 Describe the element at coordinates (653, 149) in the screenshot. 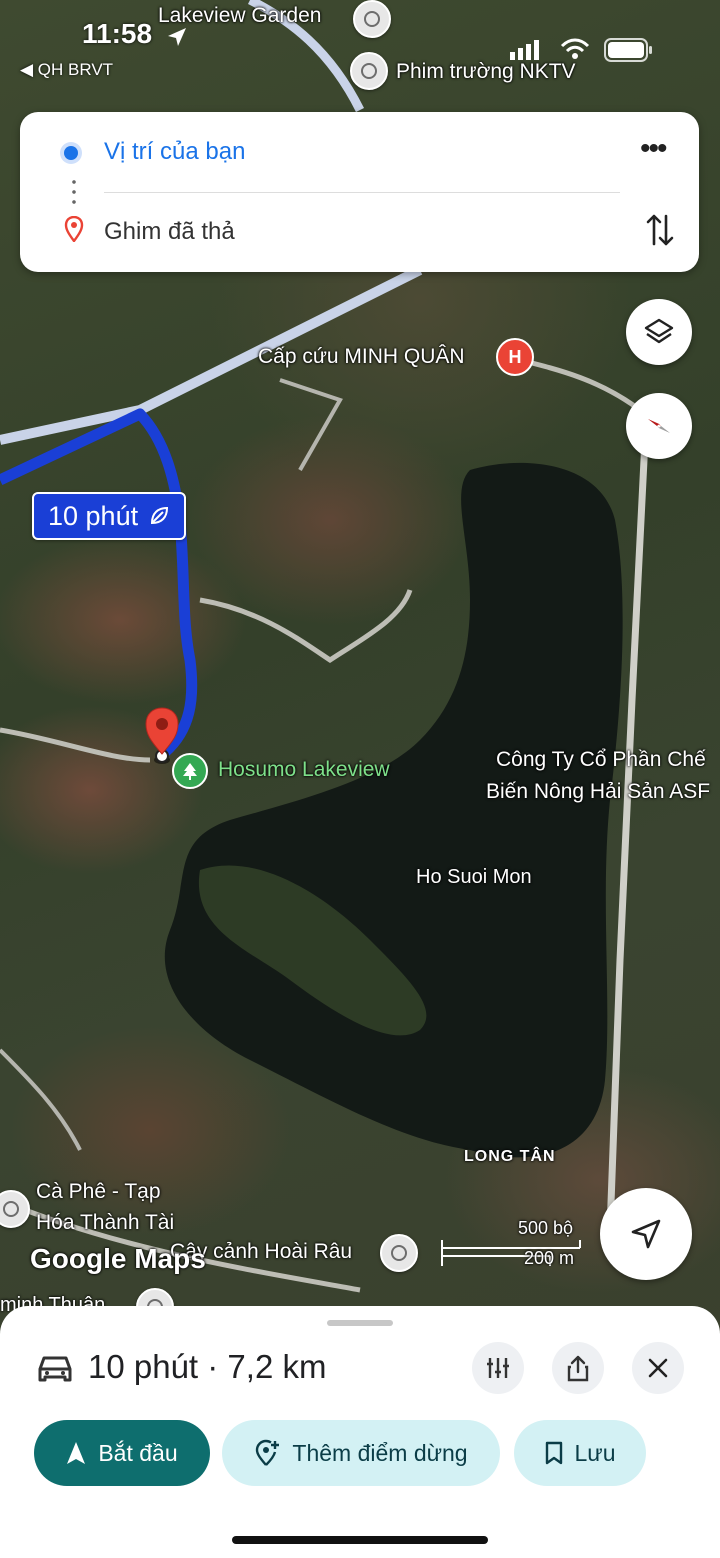

I see `more-options-icon: •••` at that location.